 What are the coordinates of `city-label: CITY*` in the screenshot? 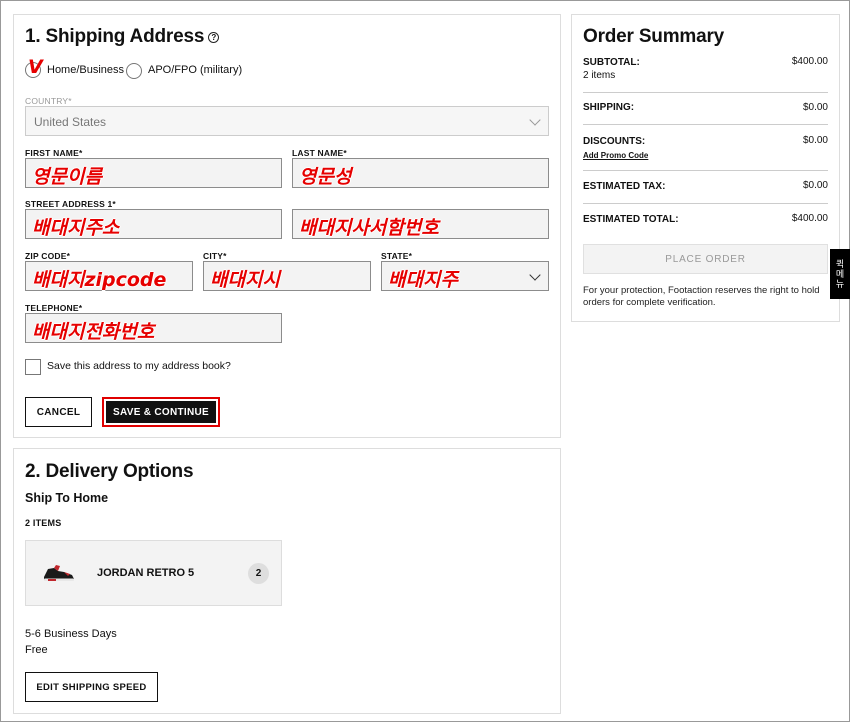 It's located at (215, 256).